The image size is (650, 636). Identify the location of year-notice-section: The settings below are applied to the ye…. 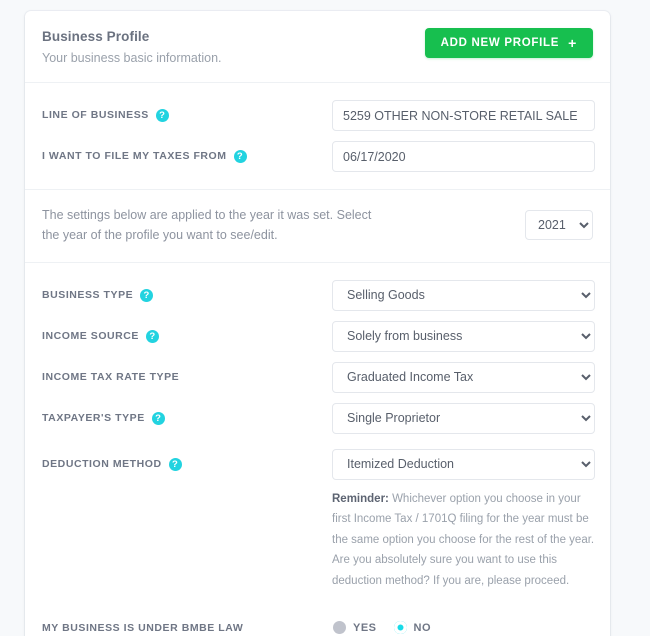
(317, 226).